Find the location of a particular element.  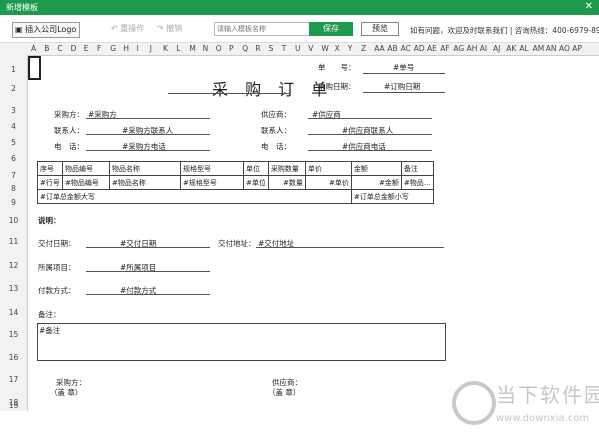

supplier-contact-label: 联系人： is located at coordinates (276, 130).